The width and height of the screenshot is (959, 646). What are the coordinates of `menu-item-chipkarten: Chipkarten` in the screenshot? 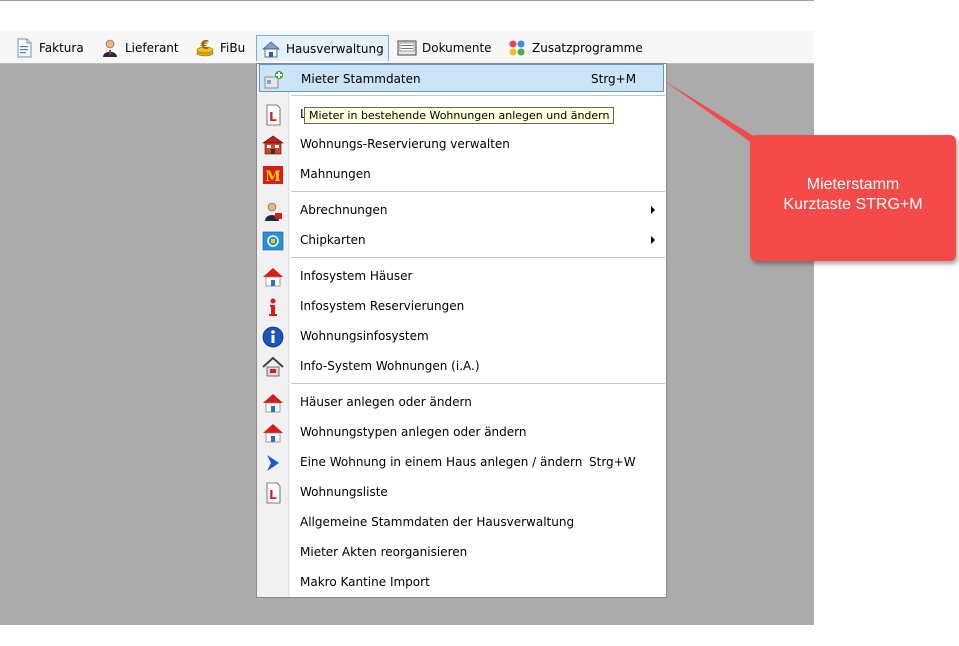 It's located at (461, 240).